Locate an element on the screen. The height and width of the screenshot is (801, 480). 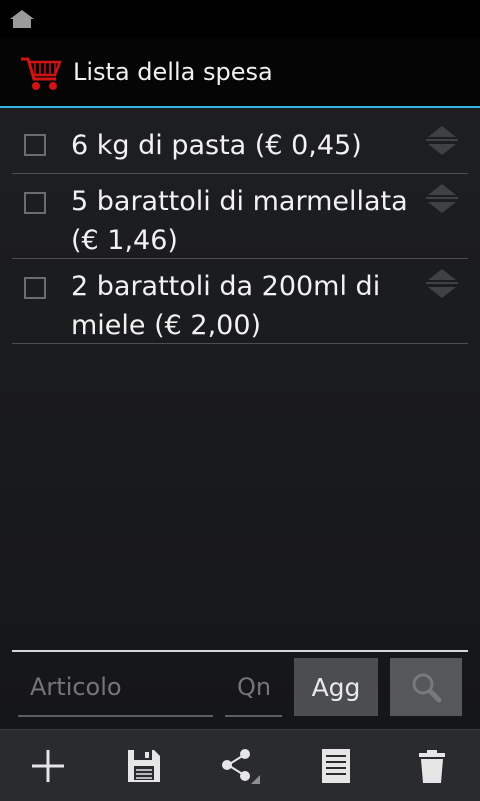
add-item-button is located at coordinates (48, 765).